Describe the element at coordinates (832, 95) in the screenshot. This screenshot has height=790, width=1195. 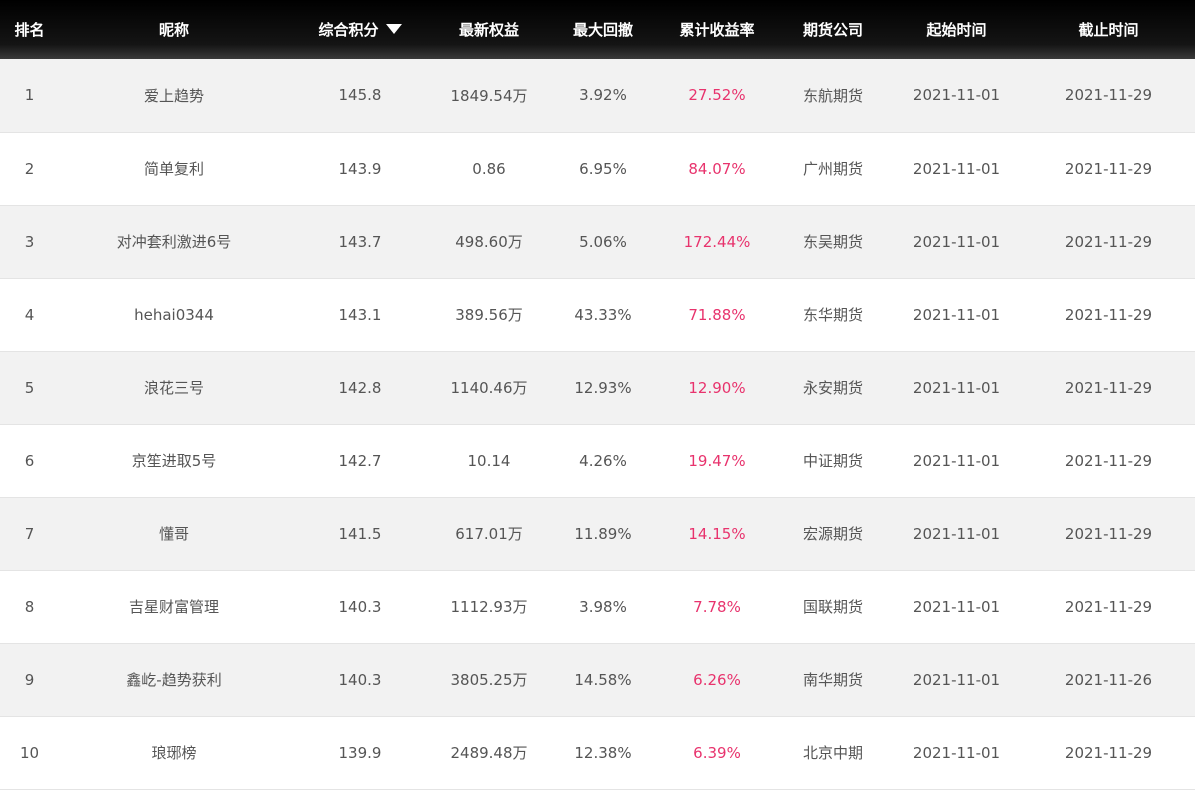
I see `cell-company: 东航期货` at that location.